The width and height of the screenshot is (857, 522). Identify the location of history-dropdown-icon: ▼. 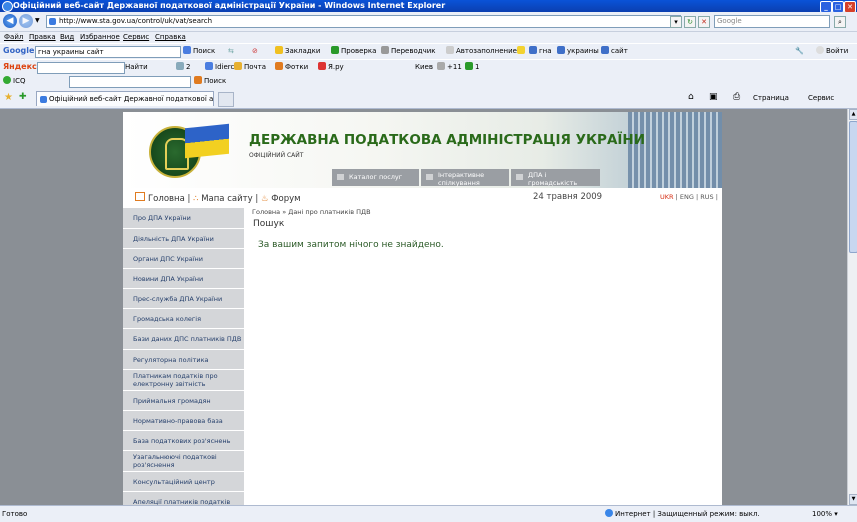
(37, 20).